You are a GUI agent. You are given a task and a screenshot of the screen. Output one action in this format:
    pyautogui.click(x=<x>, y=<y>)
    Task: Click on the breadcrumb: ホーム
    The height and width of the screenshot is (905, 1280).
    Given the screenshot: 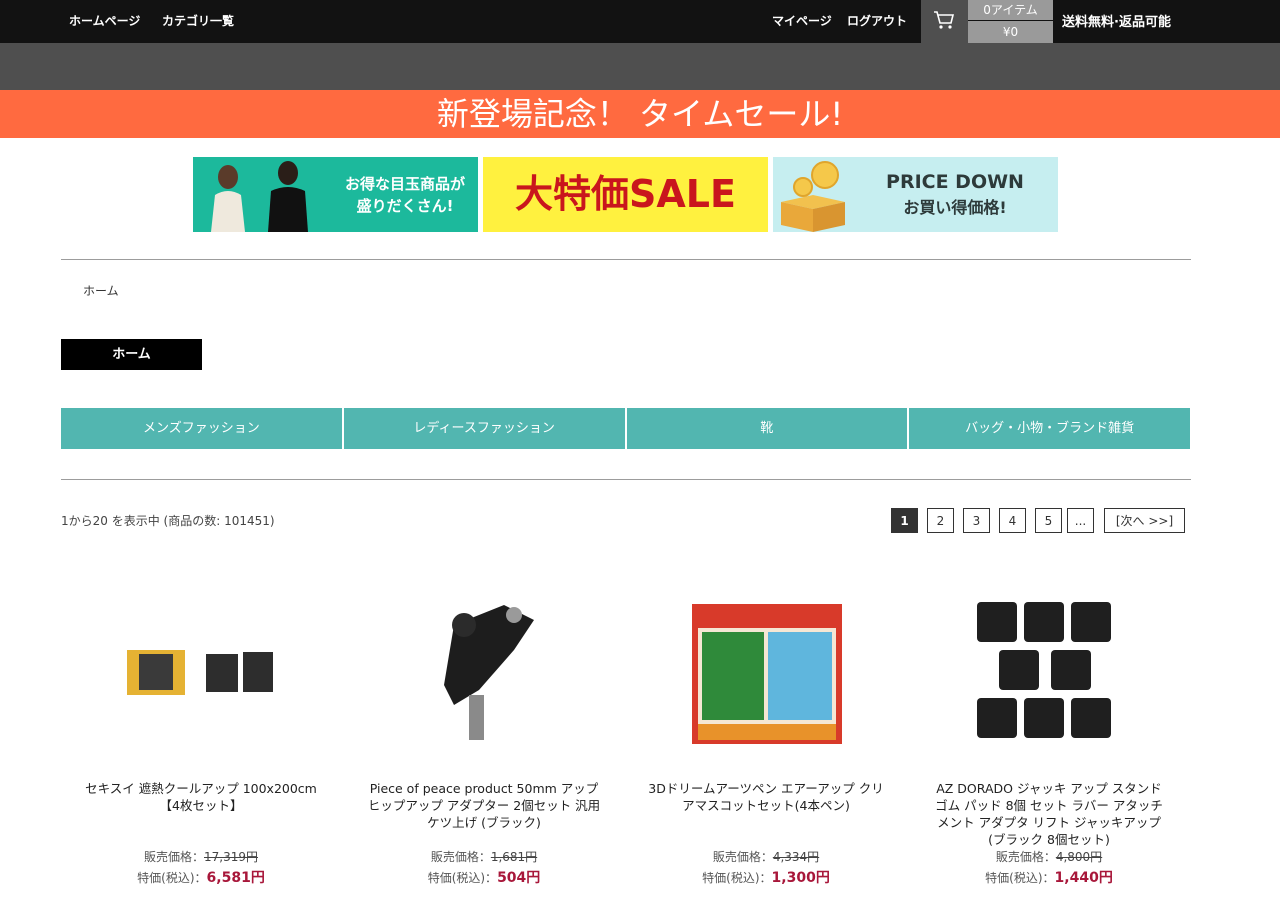 What is the action you would take?
    pyautogui.click(x=101, y=290)
    